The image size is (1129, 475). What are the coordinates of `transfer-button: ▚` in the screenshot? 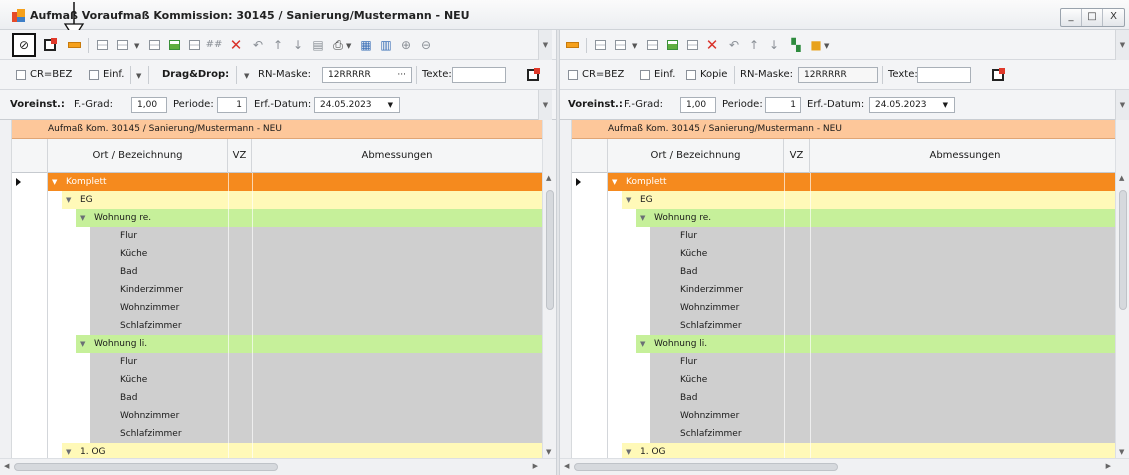 It's located at (796, 45).